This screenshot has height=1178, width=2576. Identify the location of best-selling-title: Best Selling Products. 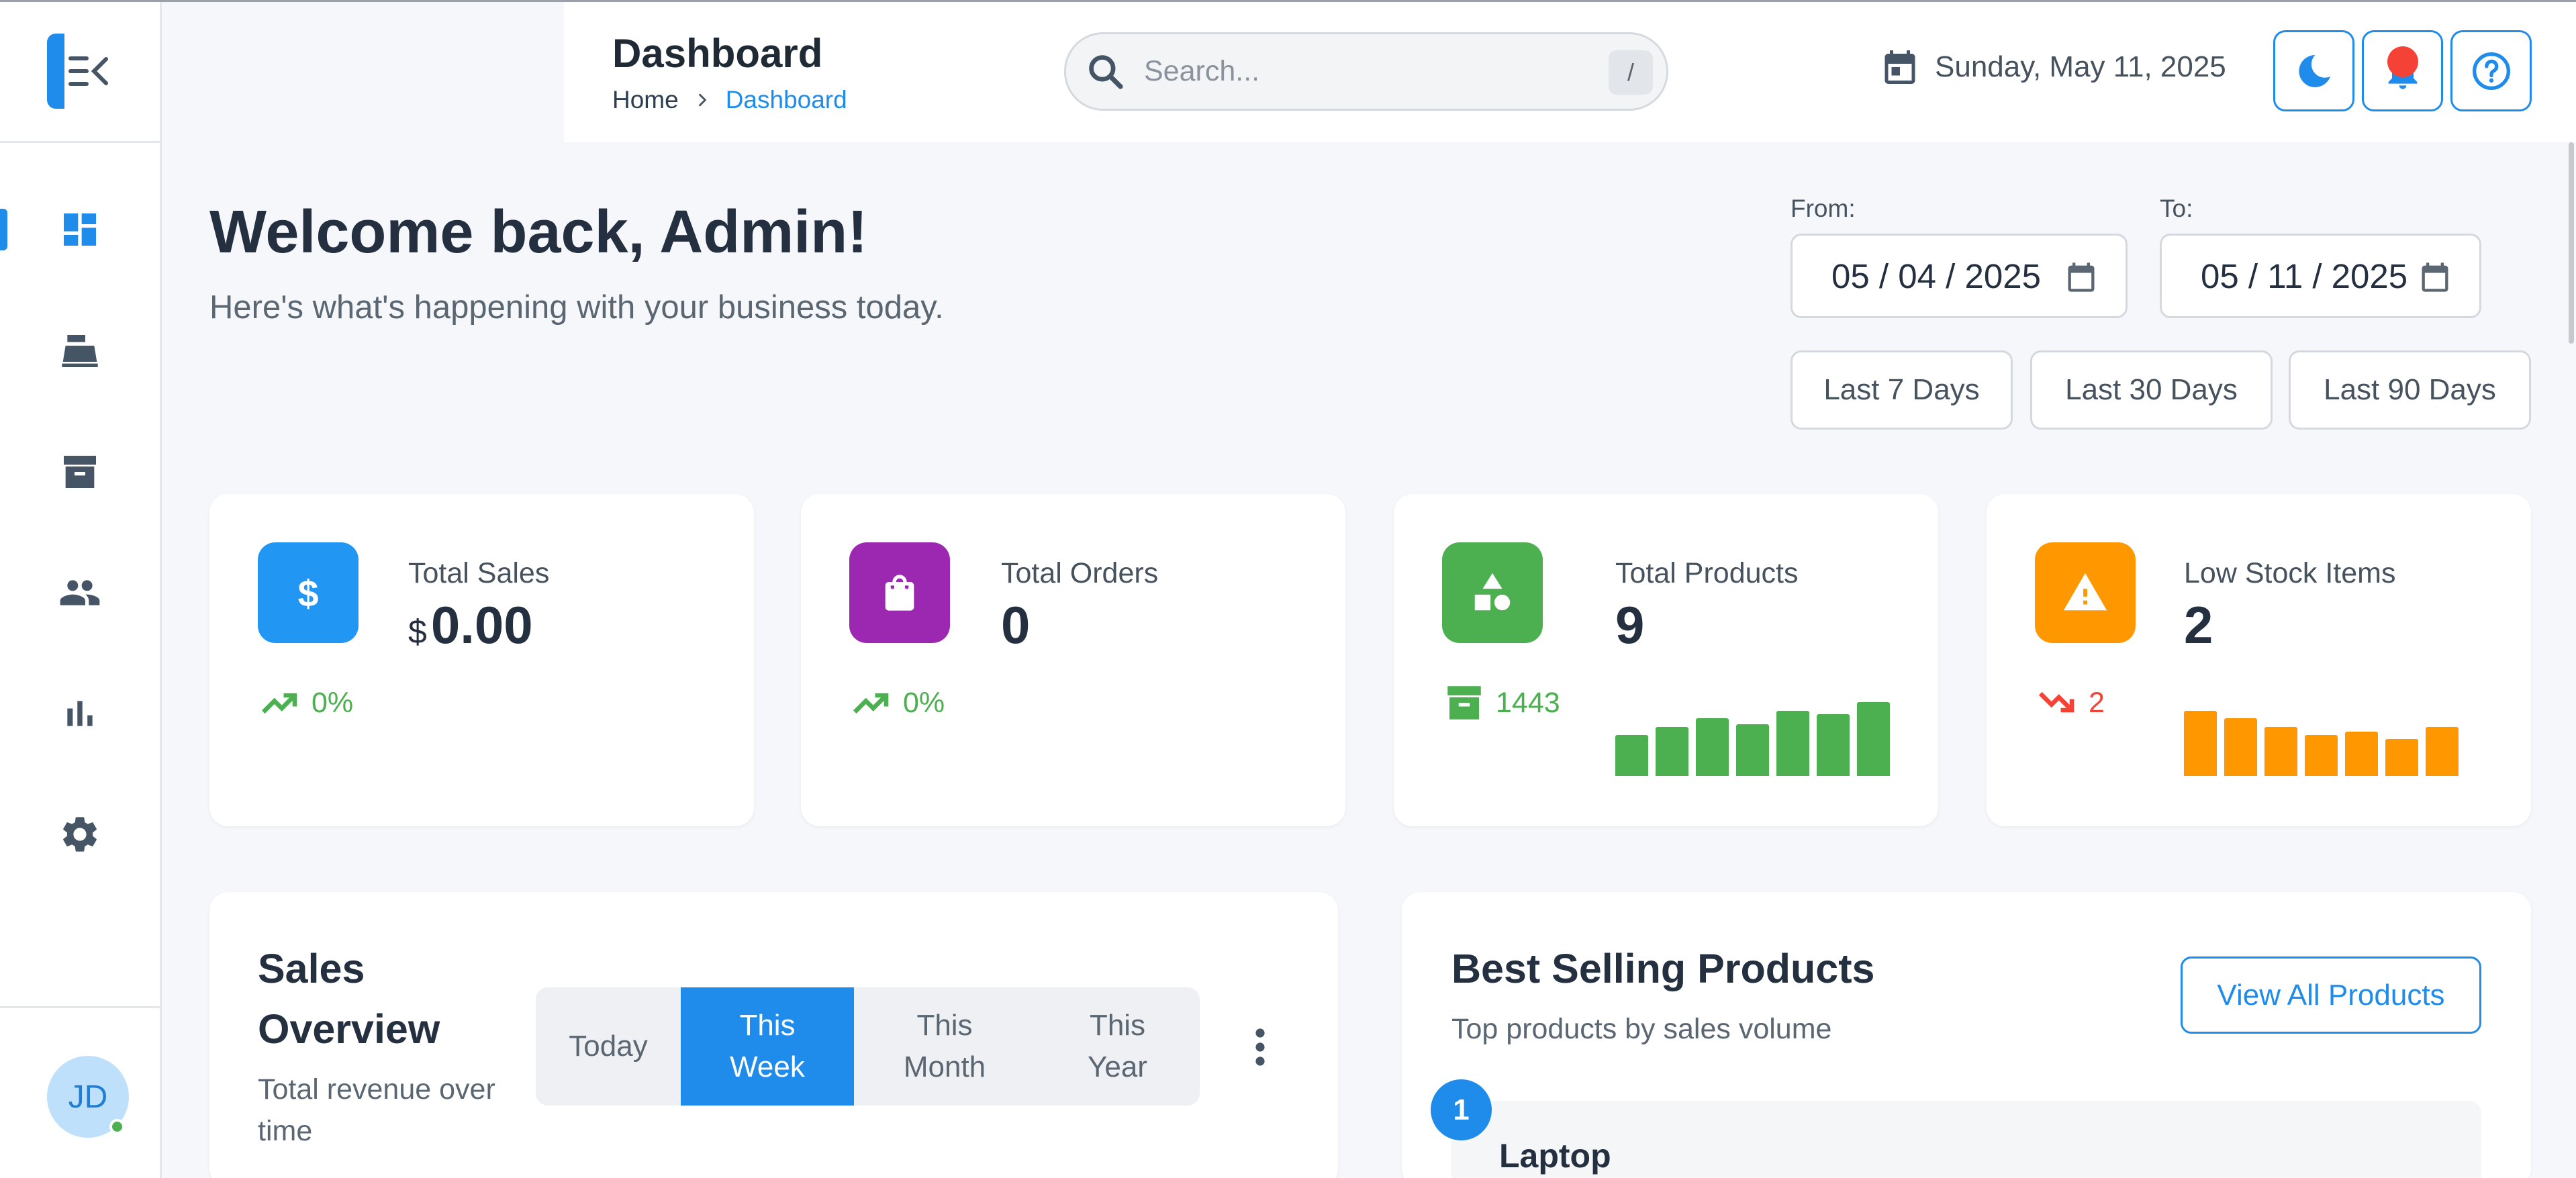
(1663, 968).